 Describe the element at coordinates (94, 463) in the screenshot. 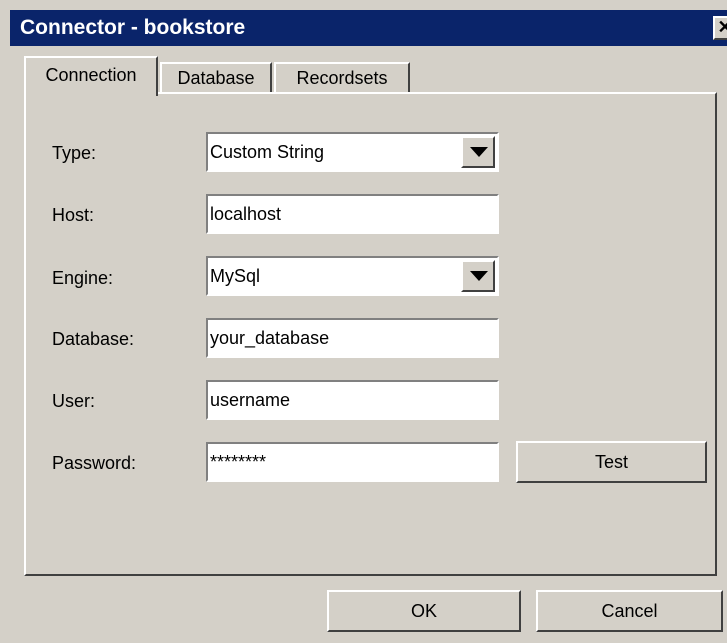

I see `password-label: Password:` at that location.